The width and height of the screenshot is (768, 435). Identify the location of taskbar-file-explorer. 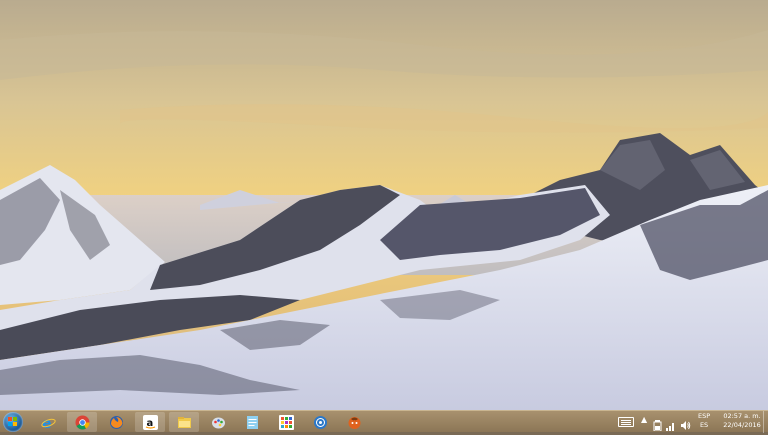
(184, 422).